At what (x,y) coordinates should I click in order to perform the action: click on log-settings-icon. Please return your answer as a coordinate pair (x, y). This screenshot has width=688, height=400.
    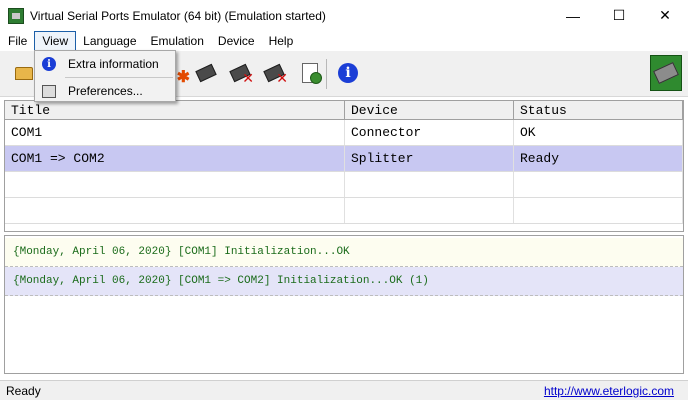
    Looking at the image, I should click on (310, 73).